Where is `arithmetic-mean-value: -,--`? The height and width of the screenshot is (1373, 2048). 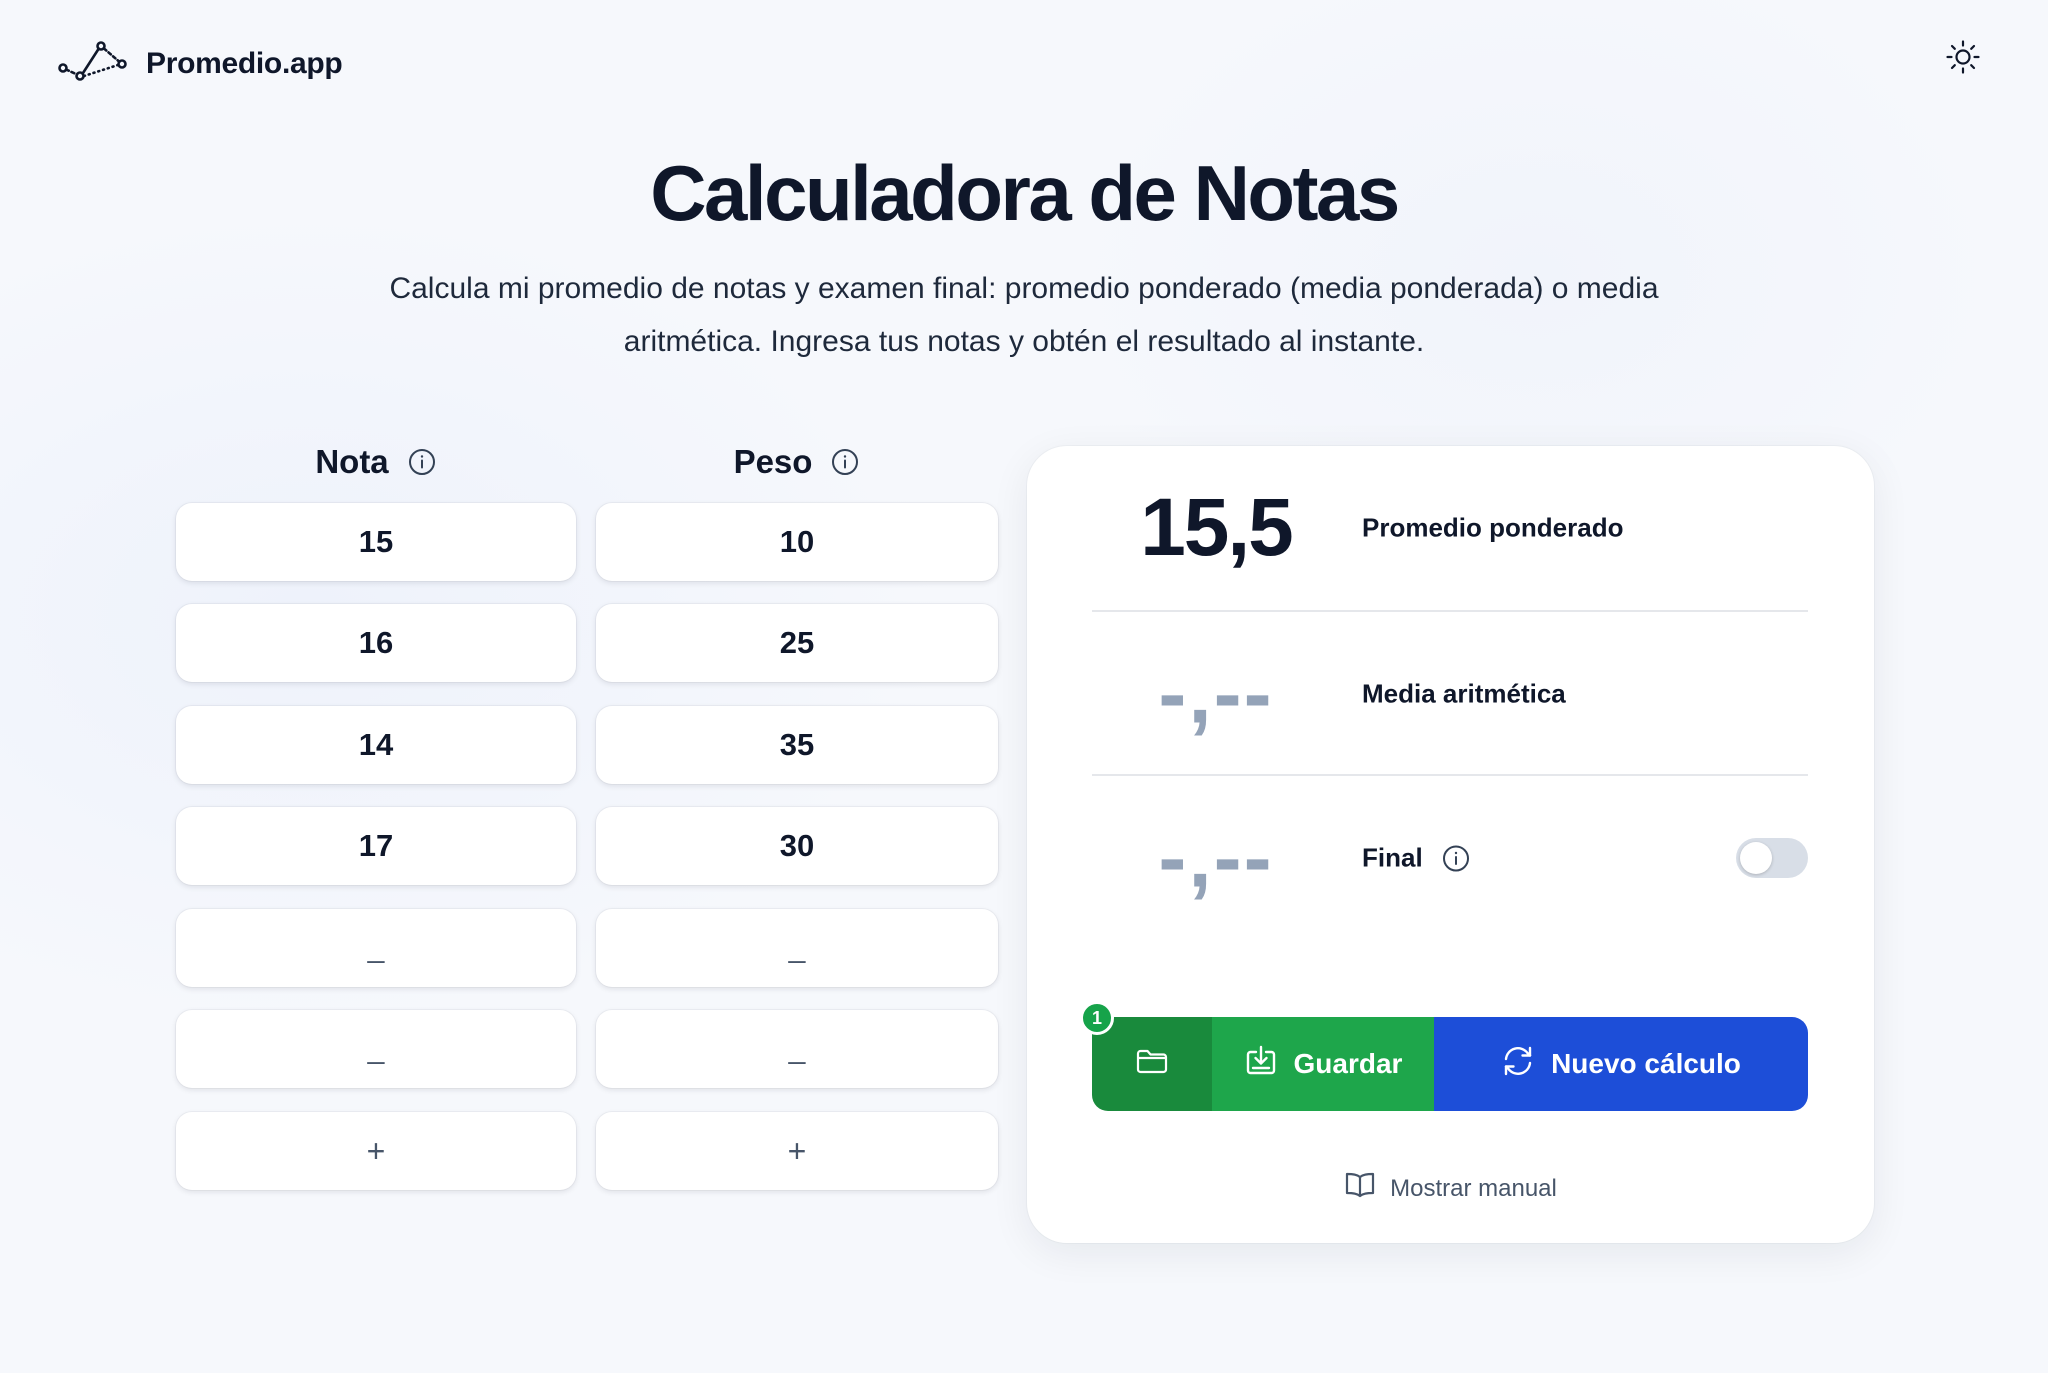
arithmetic-mean-value: -,-- is located at coordinates (1216, 693).